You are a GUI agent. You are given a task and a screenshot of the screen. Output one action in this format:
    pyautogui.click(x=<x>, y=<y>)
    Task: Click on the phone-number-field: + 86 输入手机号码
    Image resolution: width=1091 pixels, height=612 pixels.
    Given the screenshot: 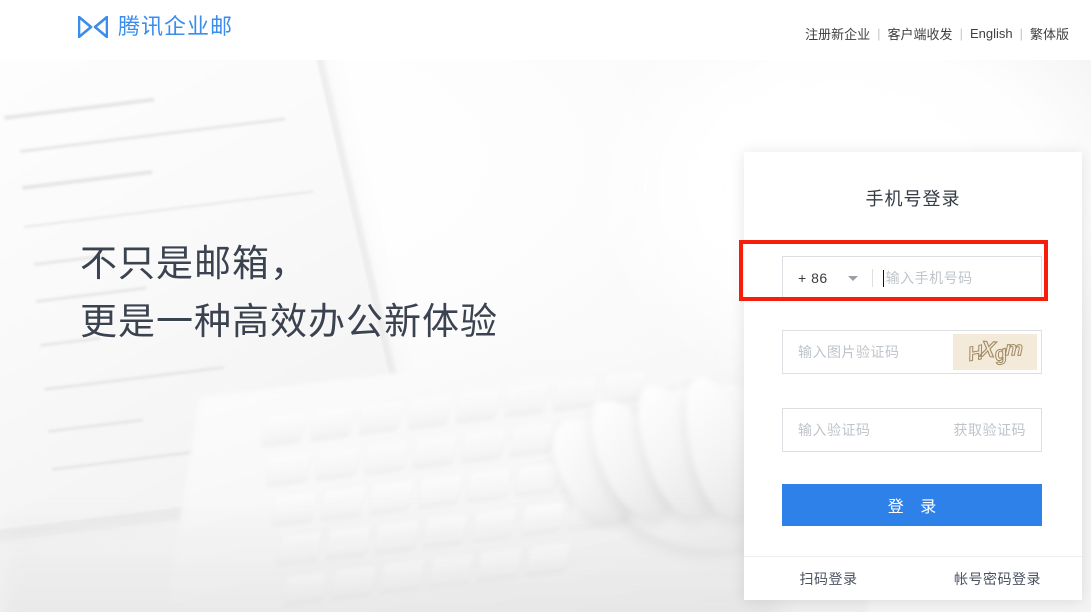 What is the action you would take?
    pyautogui.click(x=912, y=278)
    